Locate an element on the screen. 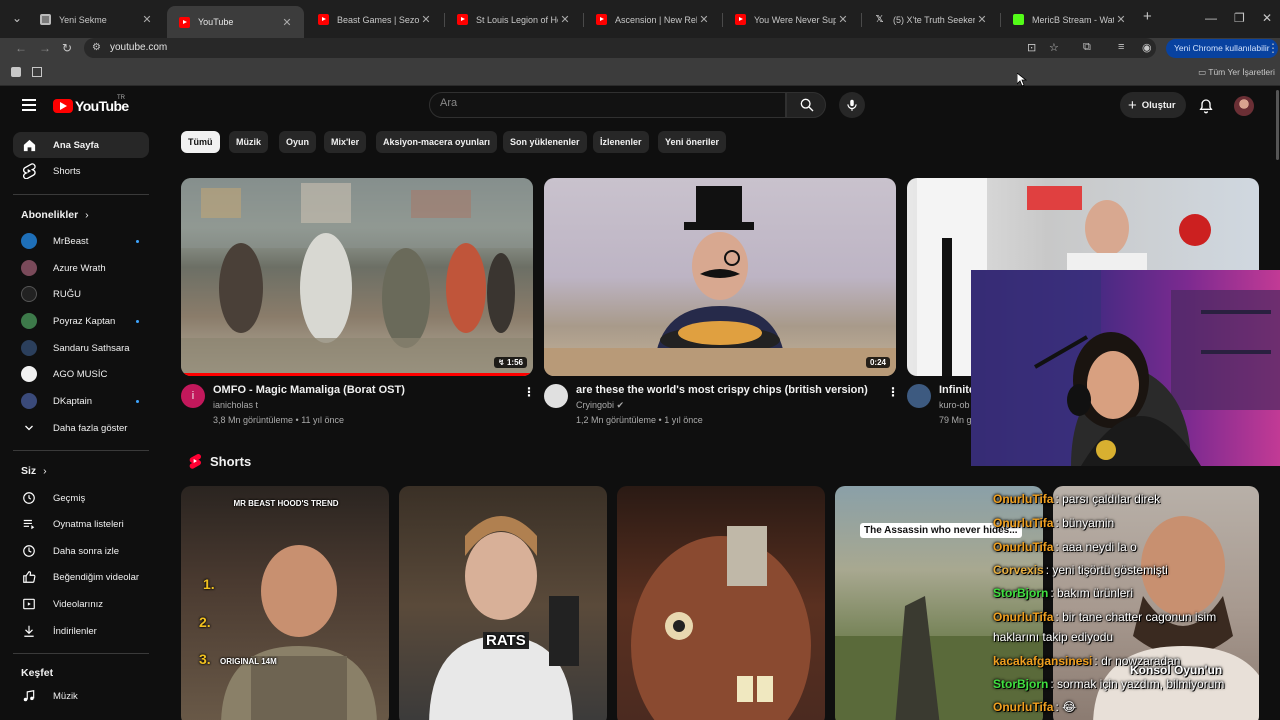 The width and height of the screenshot is (1280, 720). sidebar-item-your-videos: Videolarınız is located at coordinates (81, 604).